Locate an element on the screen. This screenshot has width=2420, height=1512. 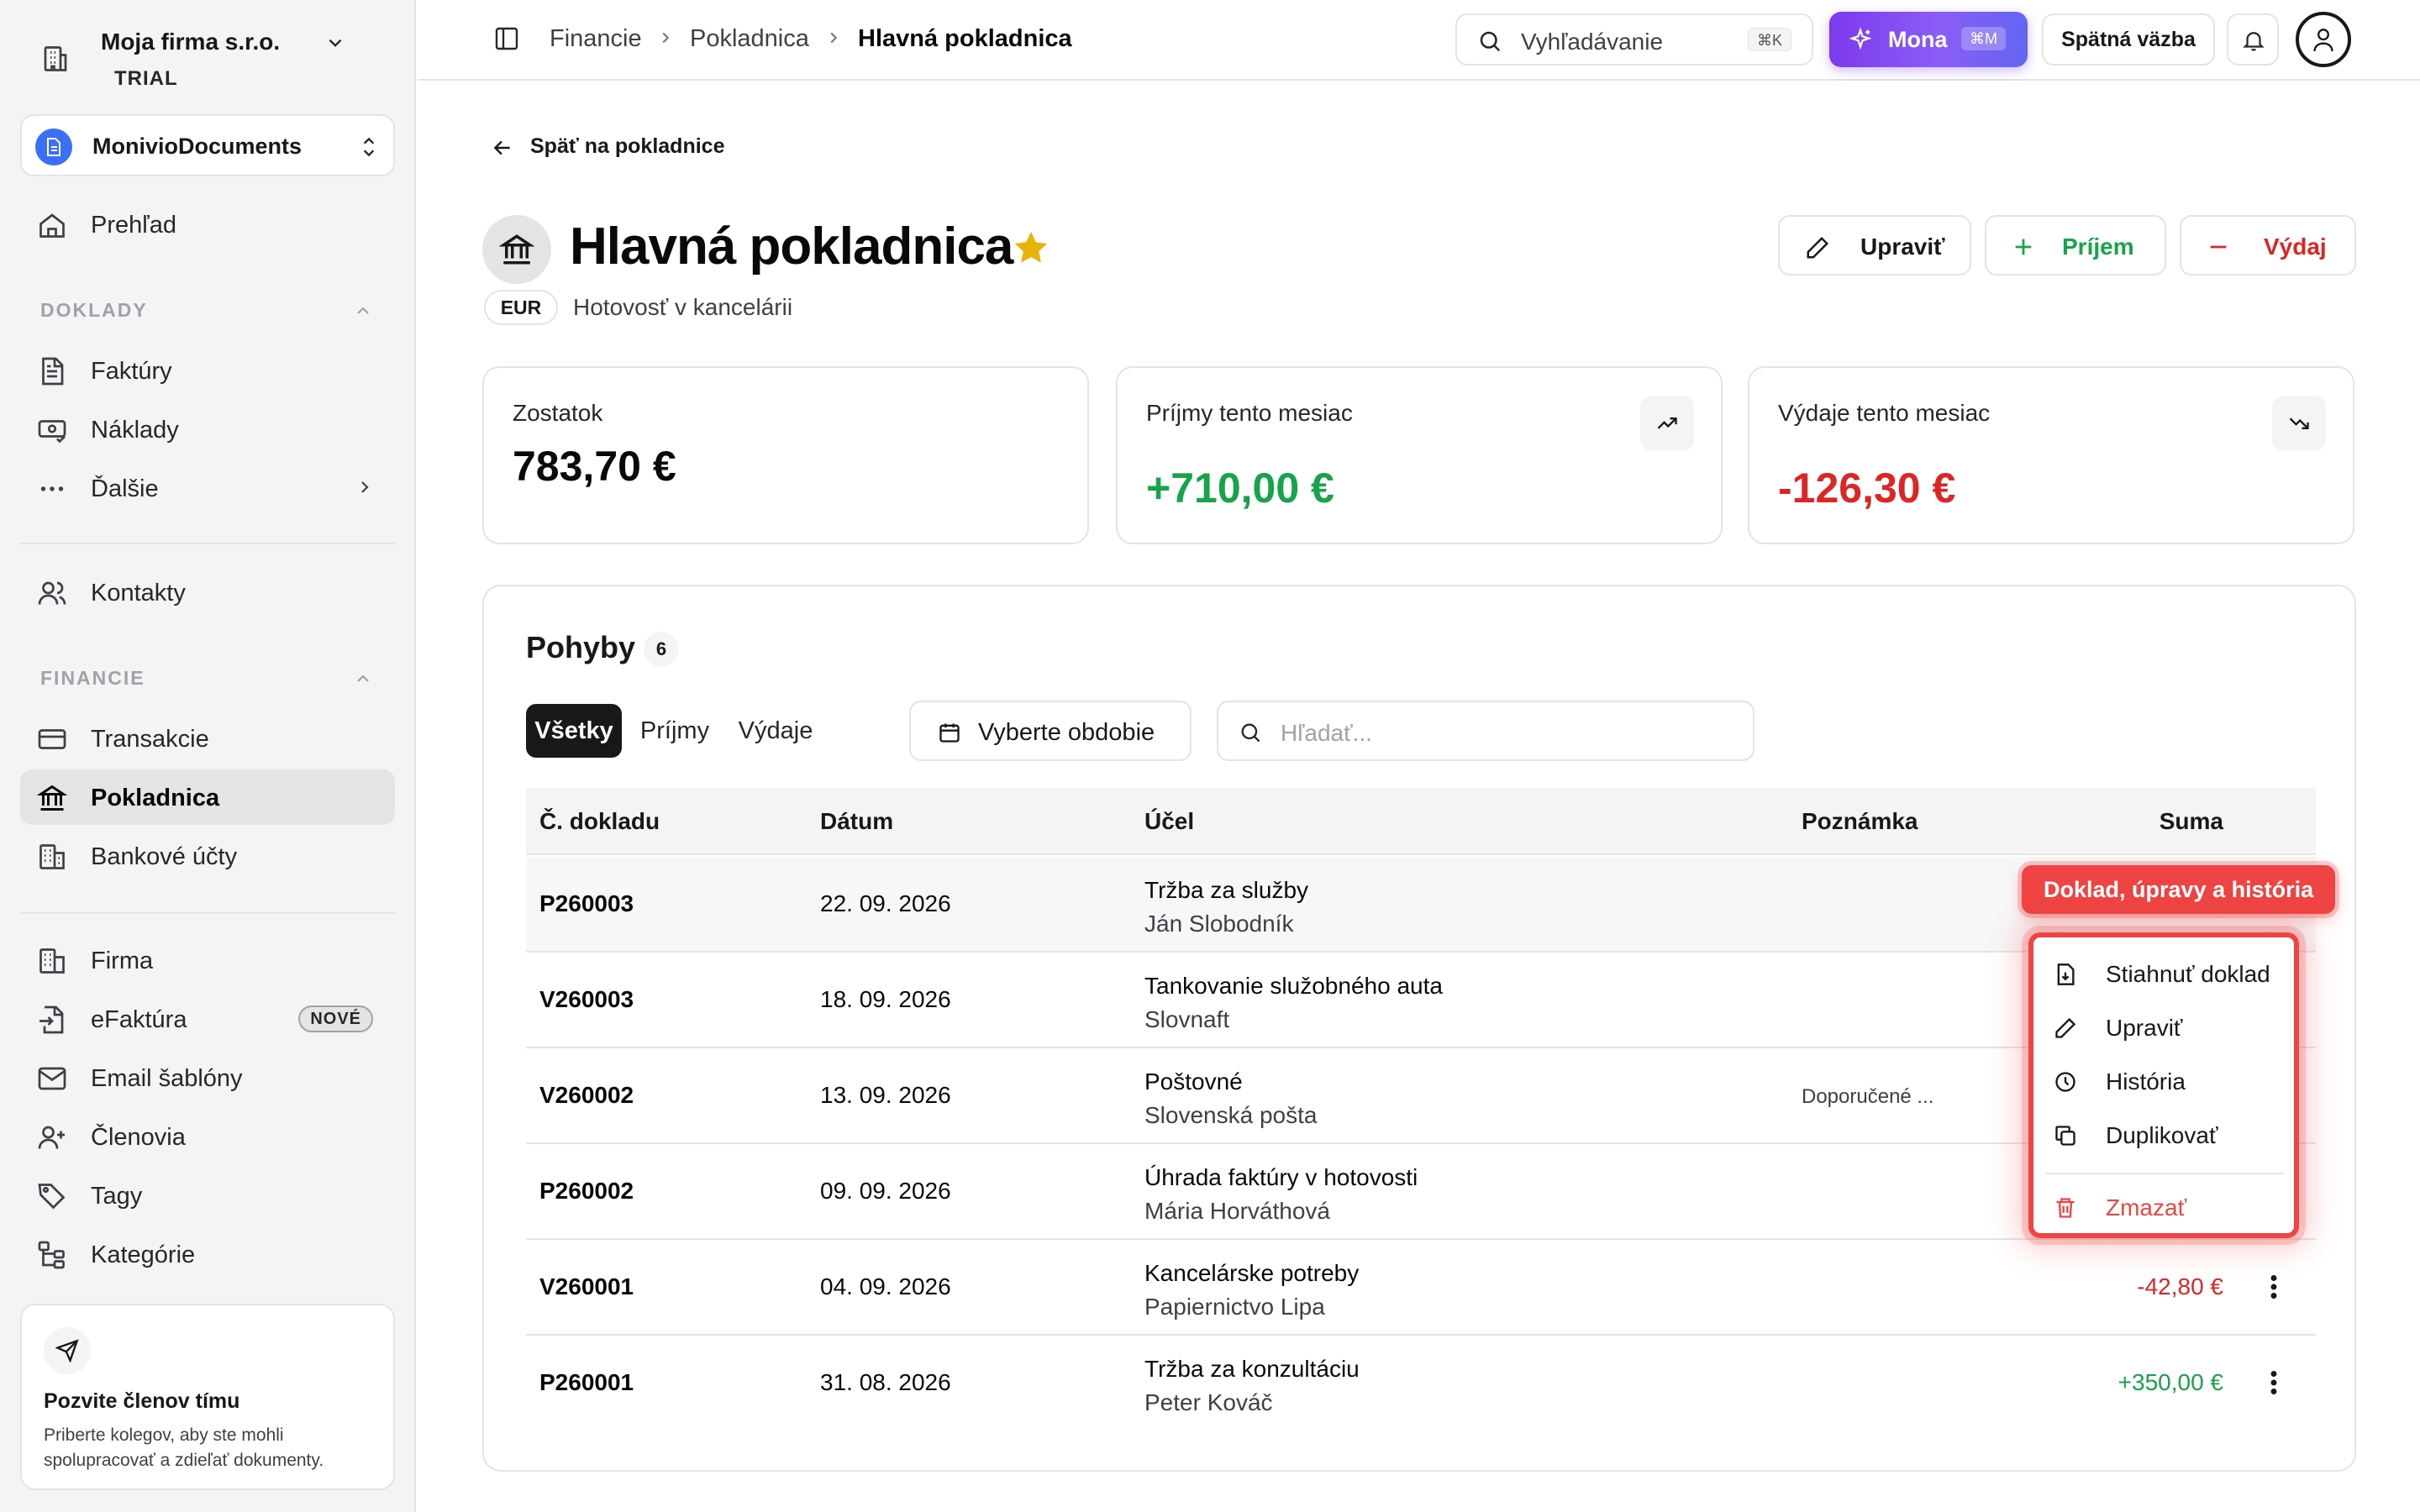
notifications-button is located at coordinates (2253, 39).